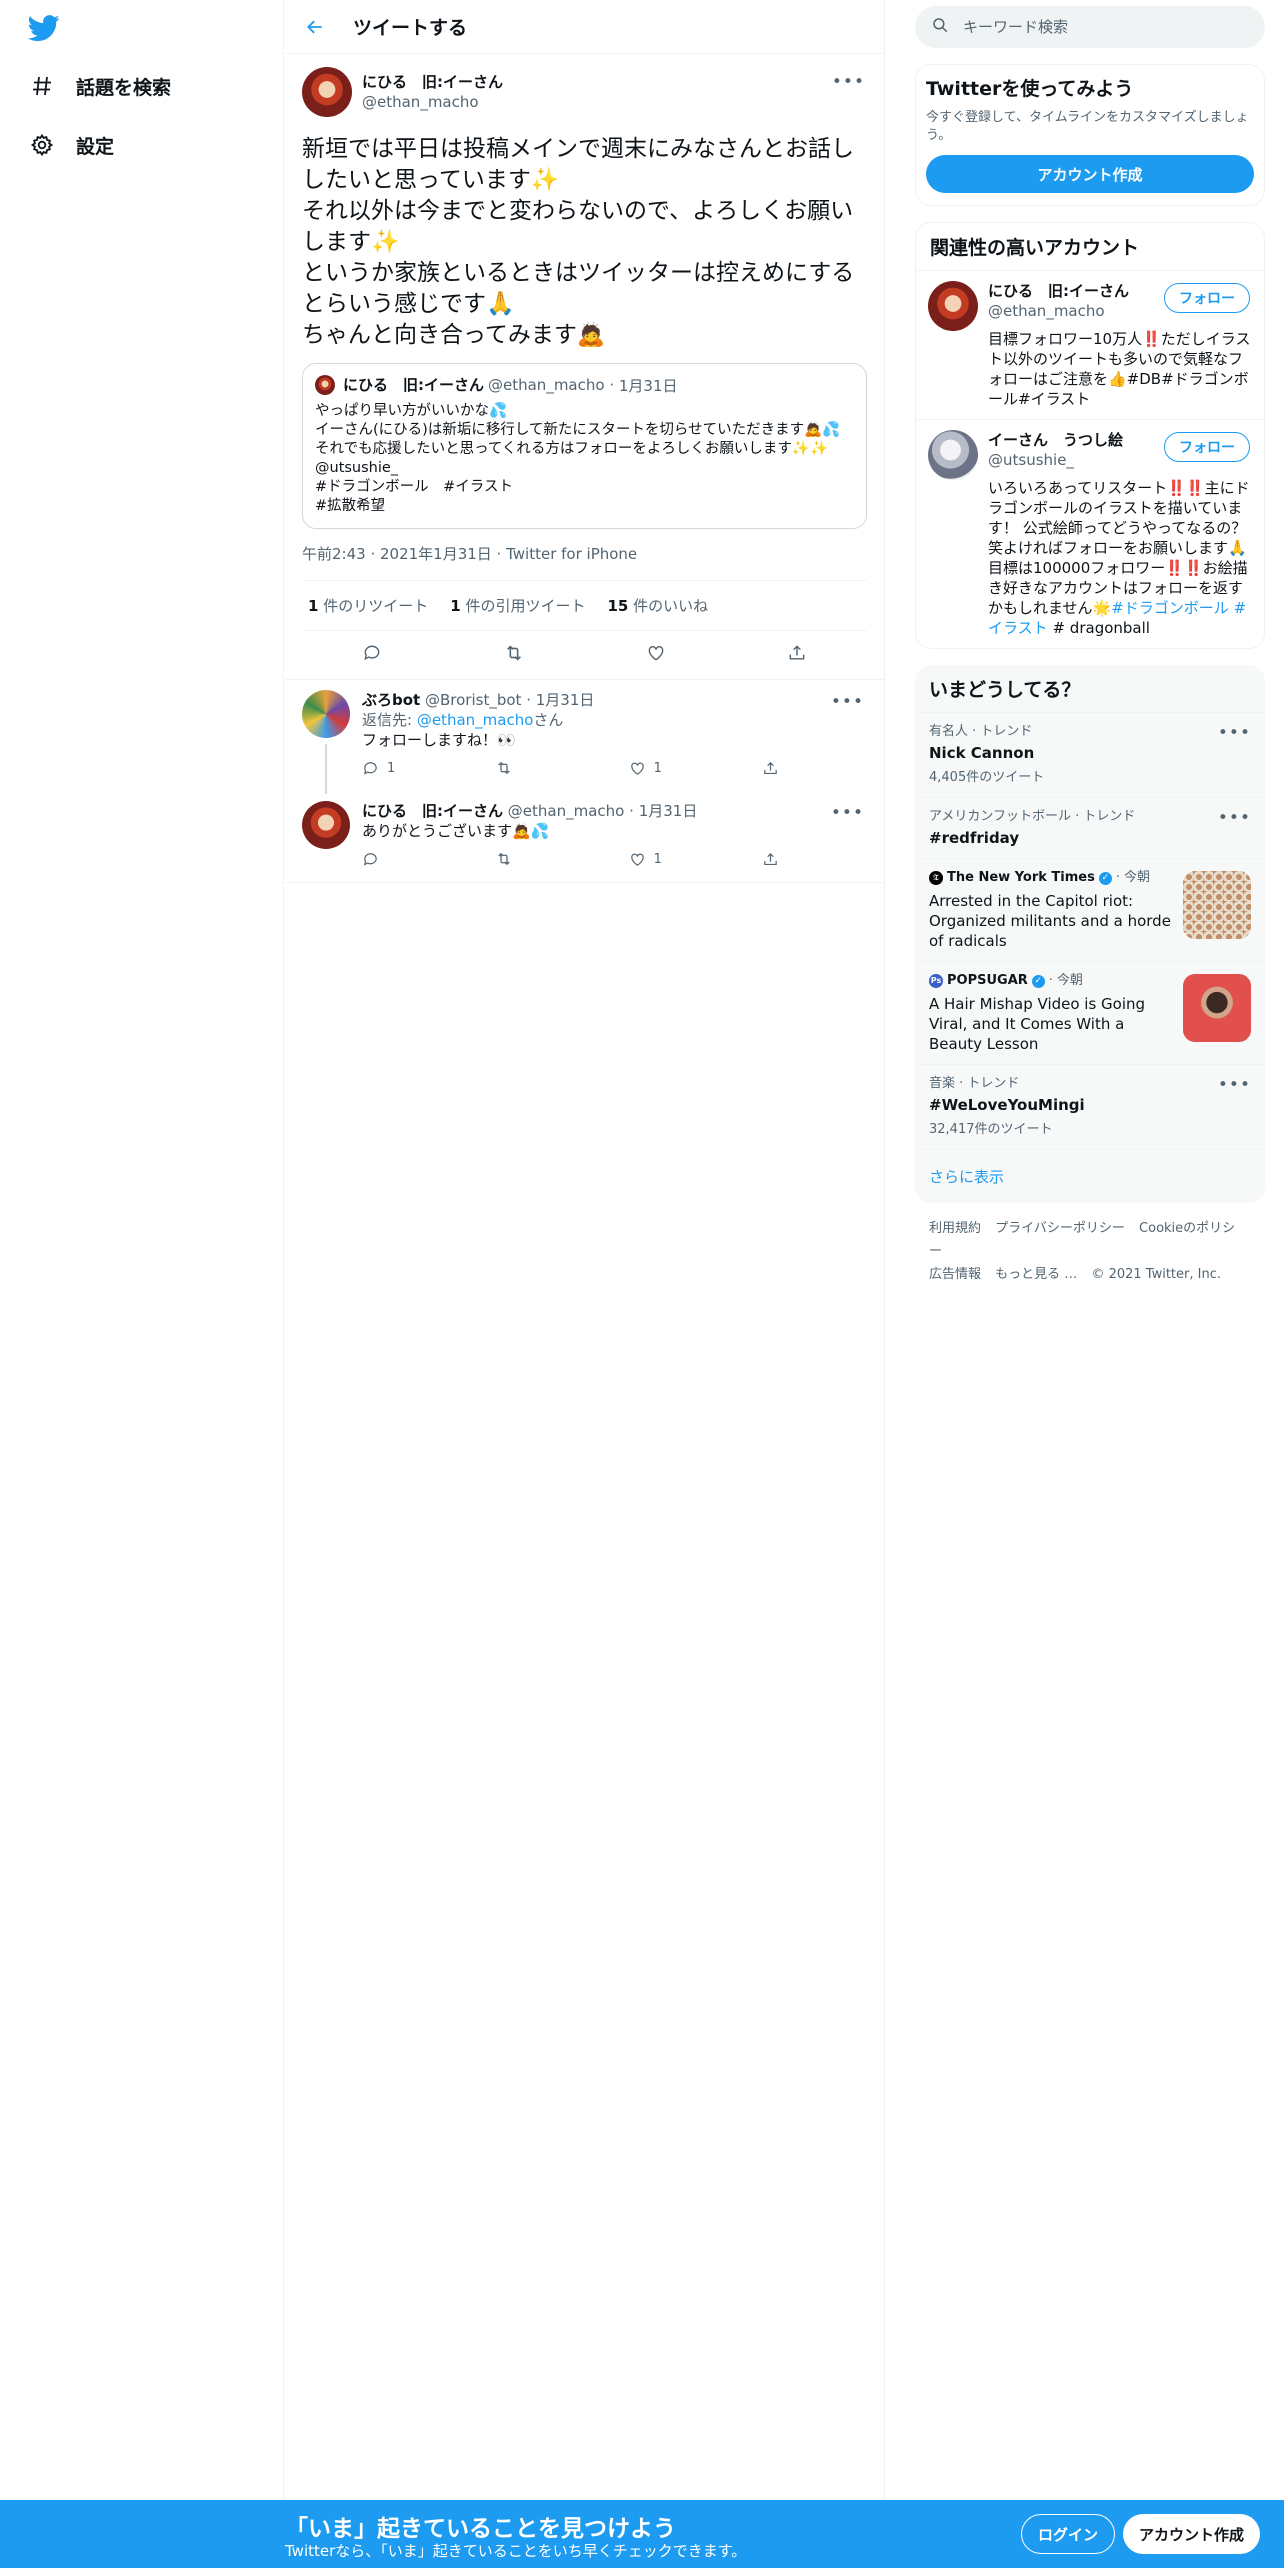 Image resolution: width=1284 pixels, height=2568 pixels. What do you see at coordinates (1137, 877) in the screenshot?
I see `news-time: 今朝` at bounding box center [1137, 877].